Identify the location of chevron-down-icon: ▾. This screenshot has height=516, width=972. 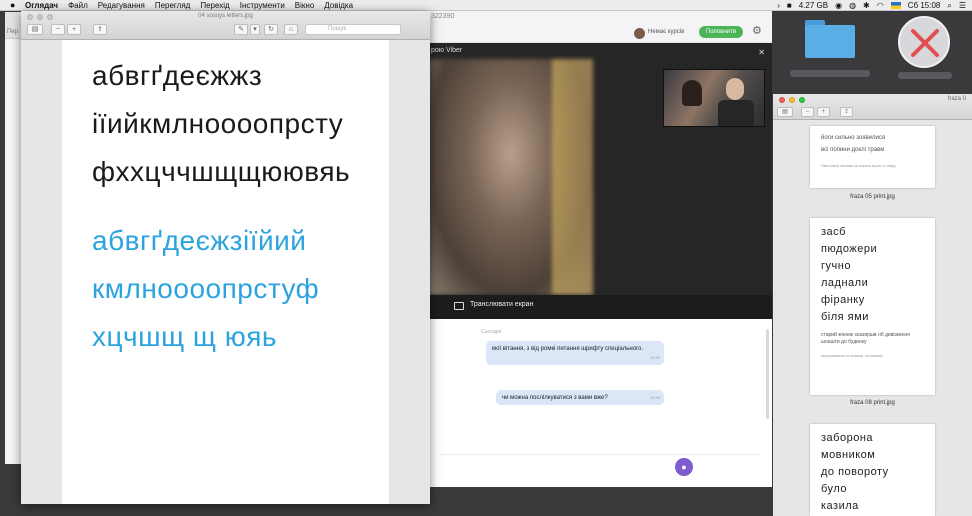
(255, 29).